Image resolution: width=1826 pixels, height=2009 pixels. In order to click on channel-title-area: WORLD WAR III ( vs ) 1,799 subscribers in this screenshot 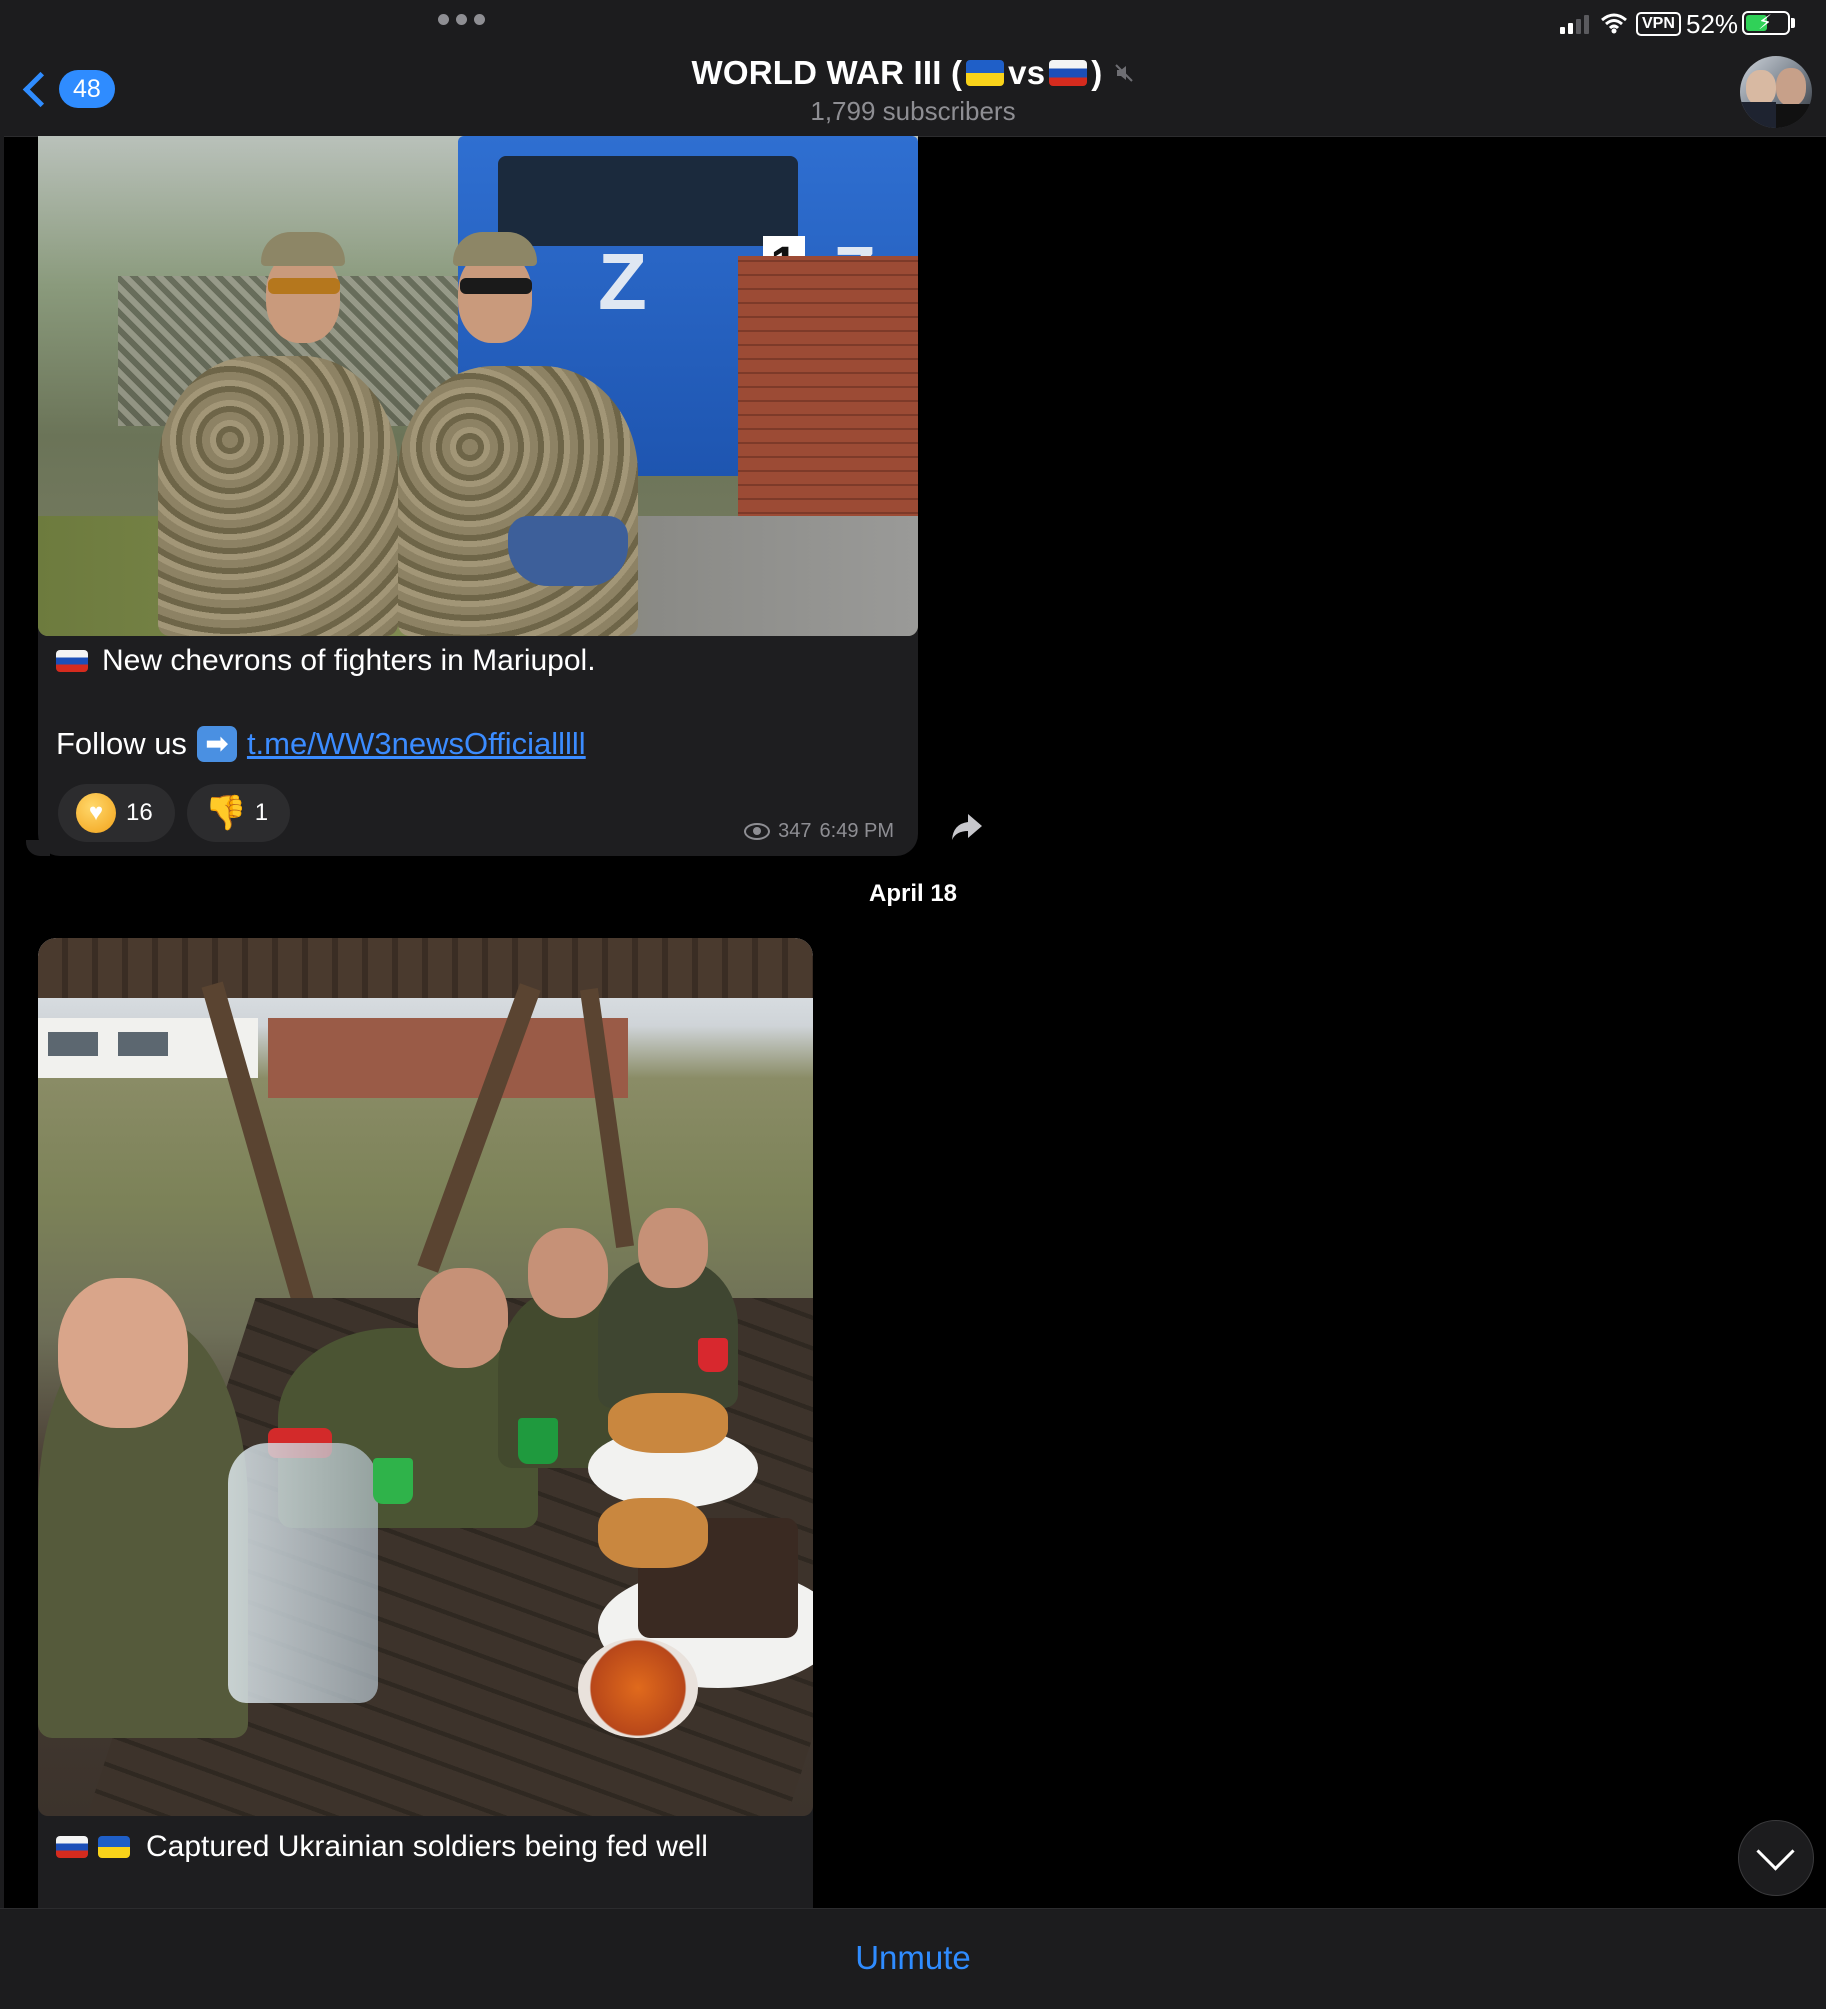, I will do `click(913, 90)`.